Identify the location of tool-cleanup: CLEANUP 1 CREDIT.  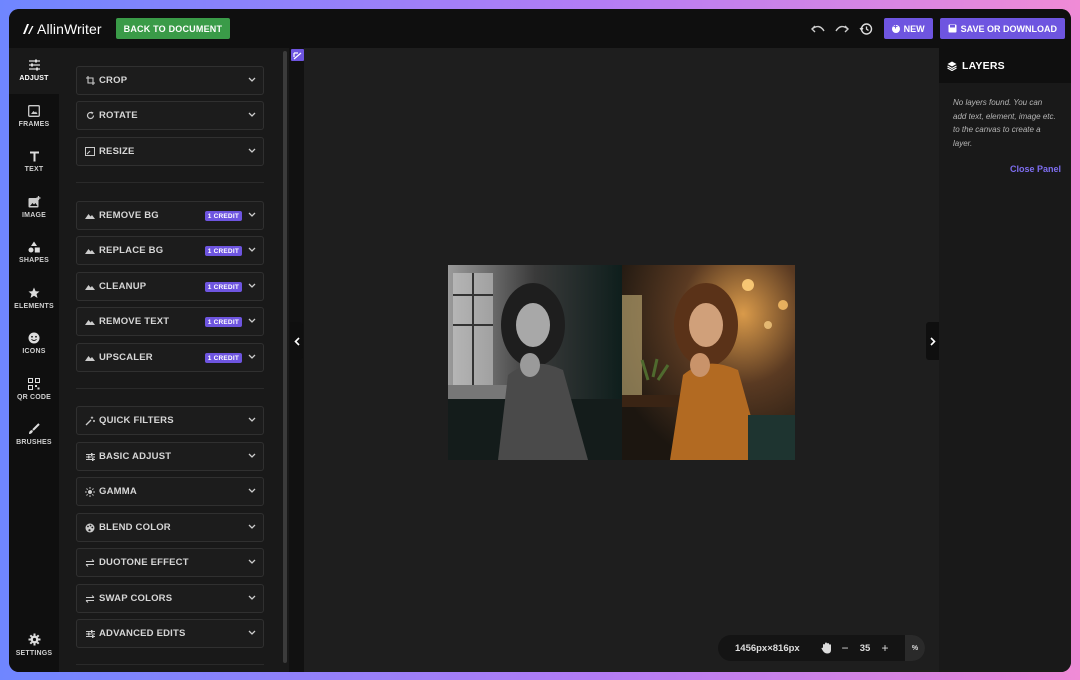
(170, 286).